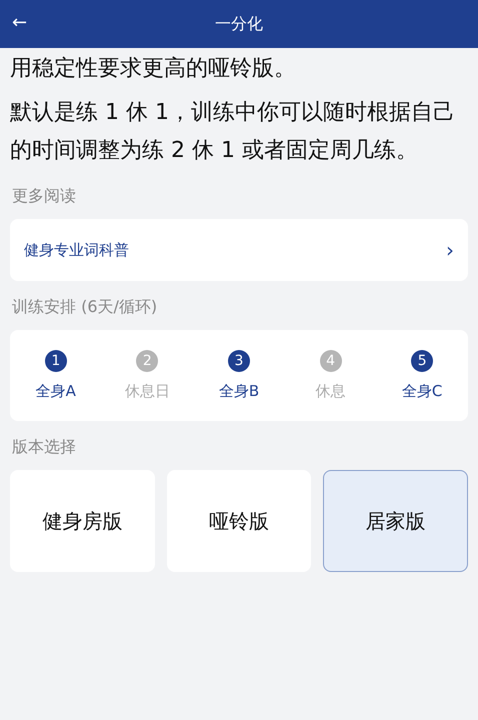  I want to click on day-label: 全身C, so click(422, 391).